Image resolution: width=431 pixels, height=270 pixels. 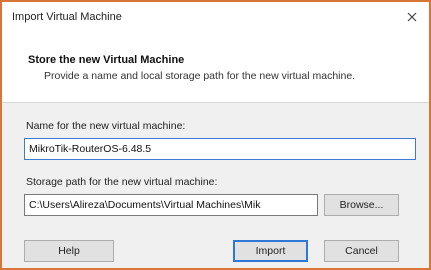 What do you see at coordinates (69, 251) in the screenshot?
I see `help-button: Help` at bounding box center [69, 251].